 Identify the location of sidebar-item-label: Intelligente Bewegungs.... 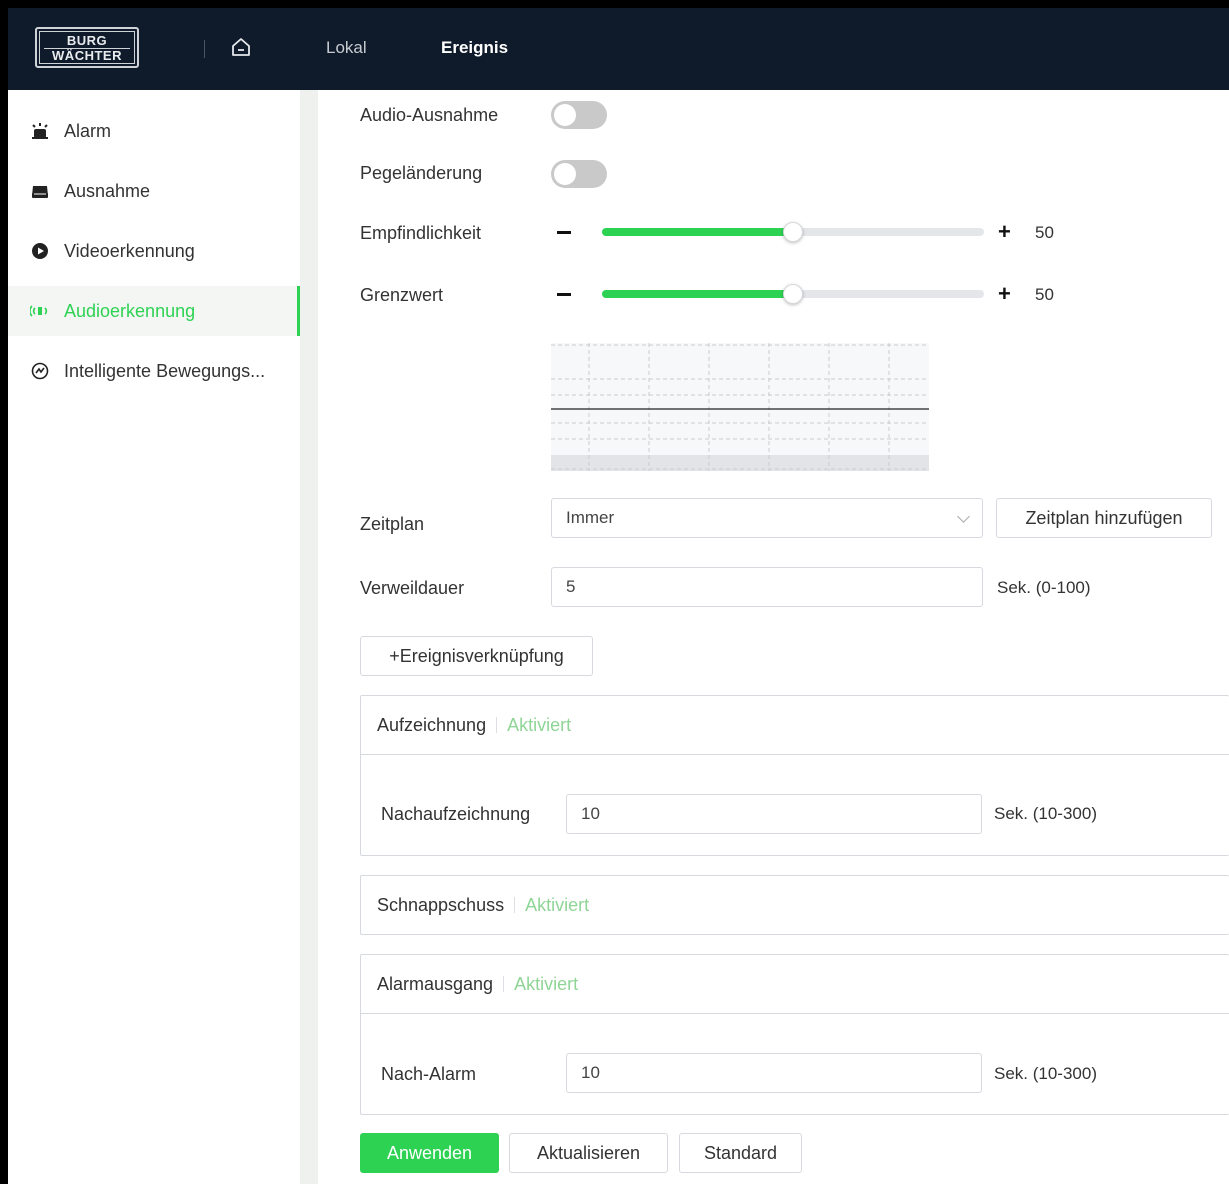
(165, 370).